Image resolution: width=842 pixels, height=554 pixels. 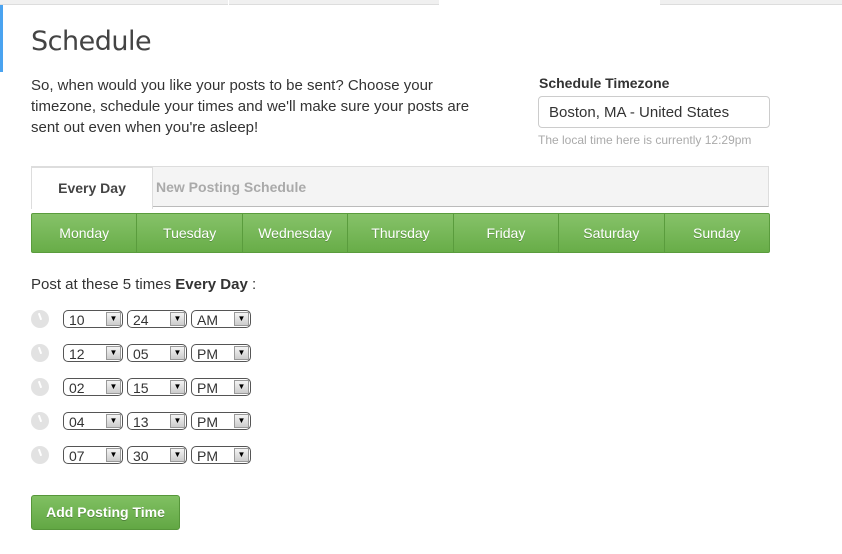 What do you see at coordinates (84, 233) in the screenshot?
I see `day-monday: Monday` at bounding box center [84, 233].